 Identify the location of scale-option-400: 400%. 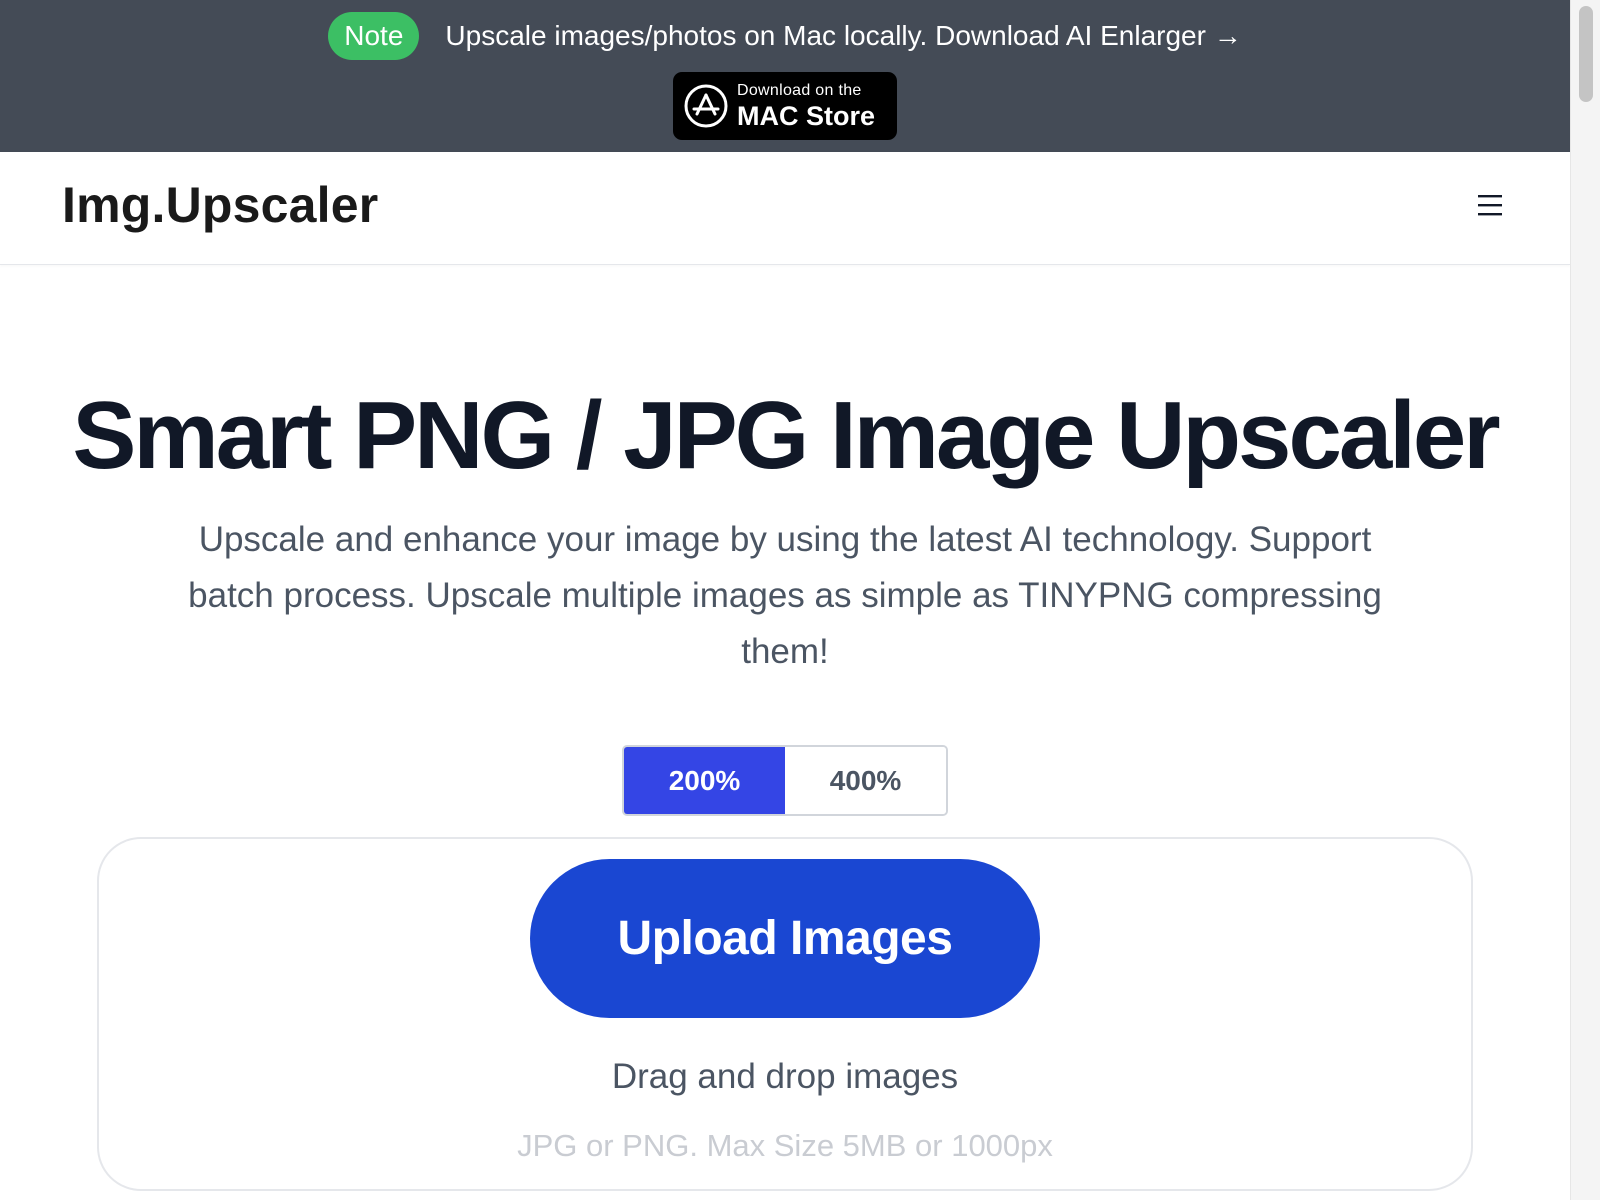
(865, 780).